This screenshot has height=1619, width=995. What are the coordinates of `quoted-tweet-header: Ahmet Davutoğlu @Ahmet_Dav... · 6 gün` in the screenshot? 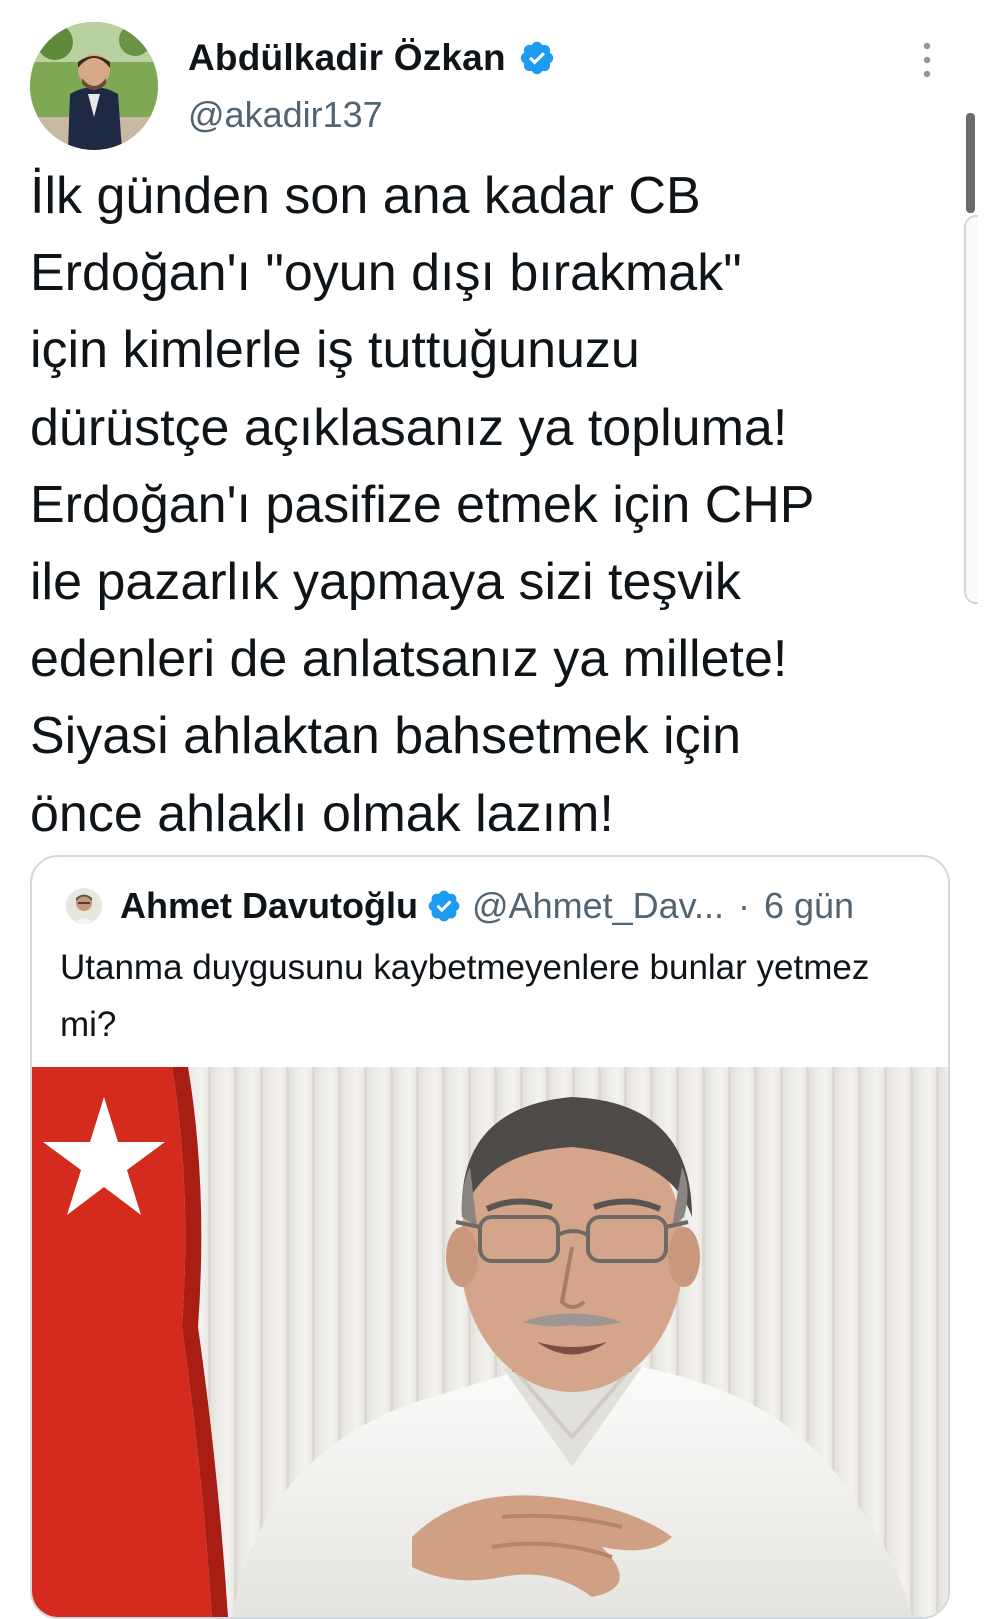 It's located at (460, 906).